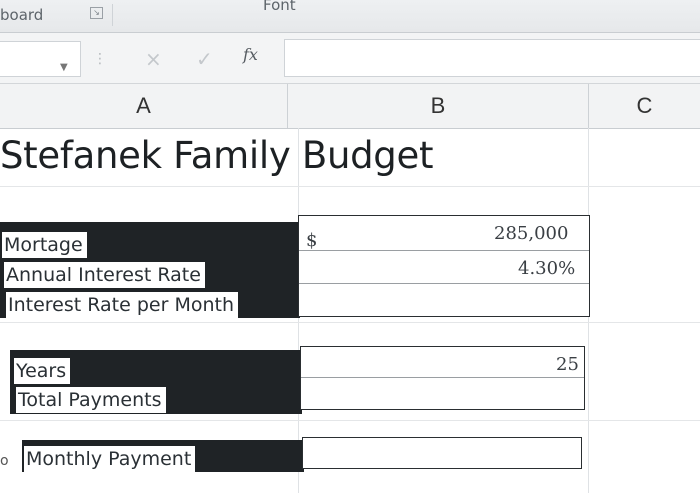 The height and width of the screenshot is (493, 700). What do you see at coordinates (644, 106) in the screenshot?
I see `column-header-c: C` at bounding box center [644, 106].